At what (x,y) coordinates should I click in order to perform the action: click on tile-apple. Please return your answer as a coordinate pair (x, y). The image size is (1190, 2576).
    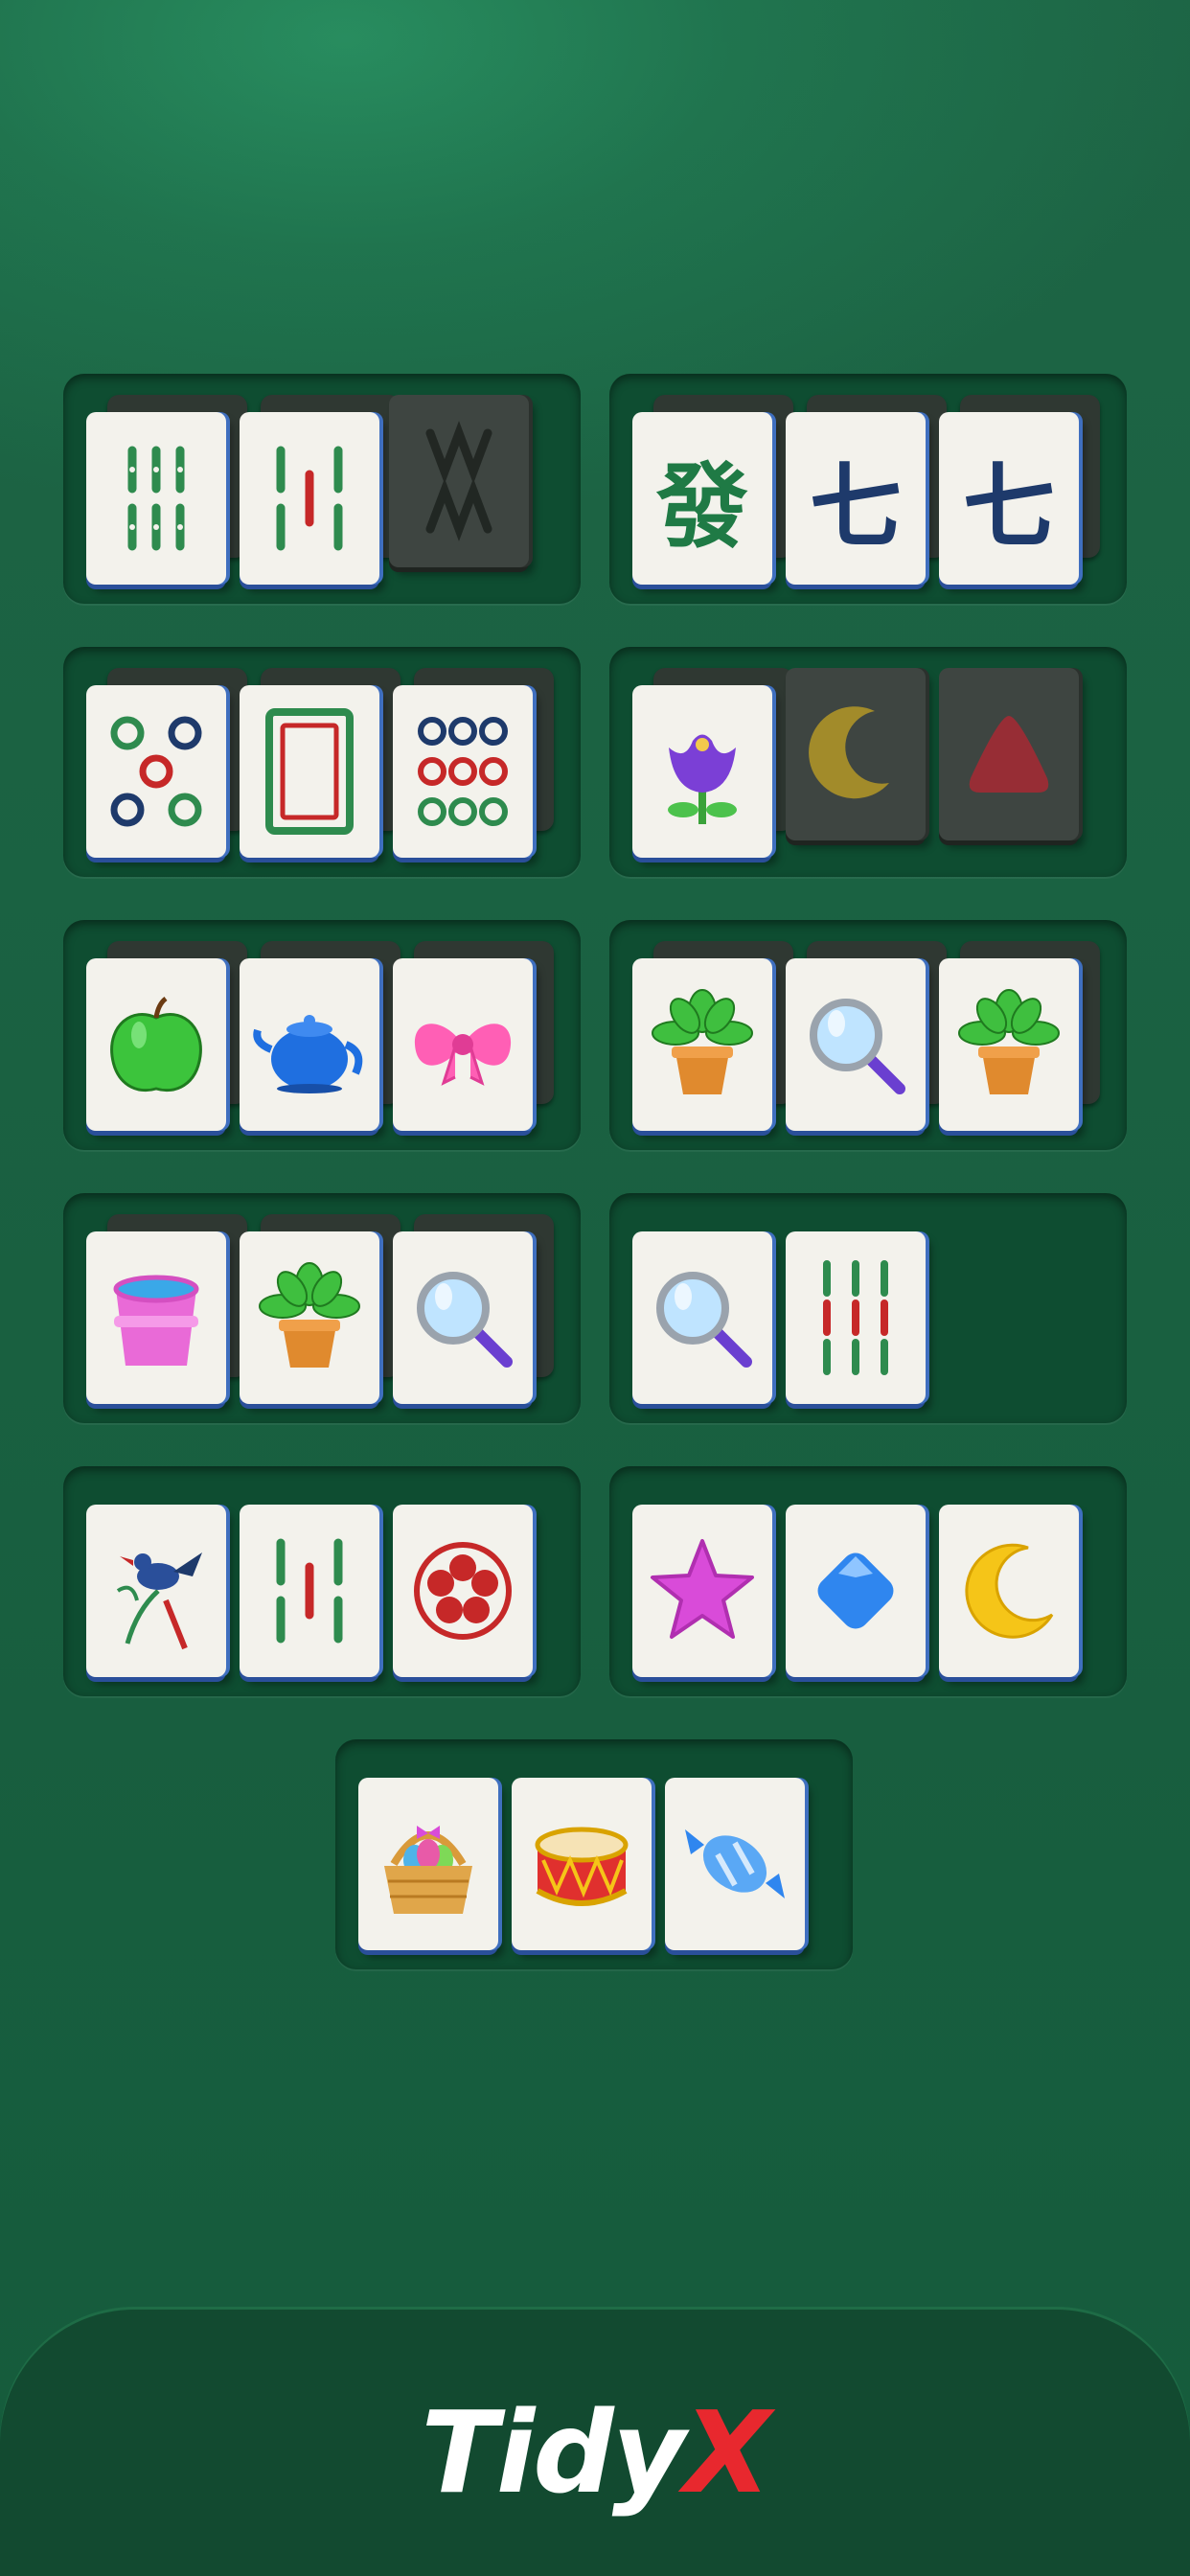
    Looking at the image, I should click on (156, 1044).